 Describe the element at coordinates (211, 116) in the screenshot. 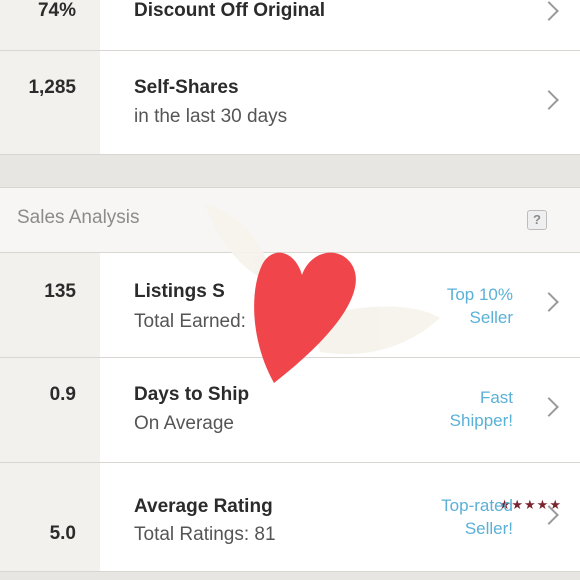

I see `self-shares-sub: in the last 30 days` at that location.